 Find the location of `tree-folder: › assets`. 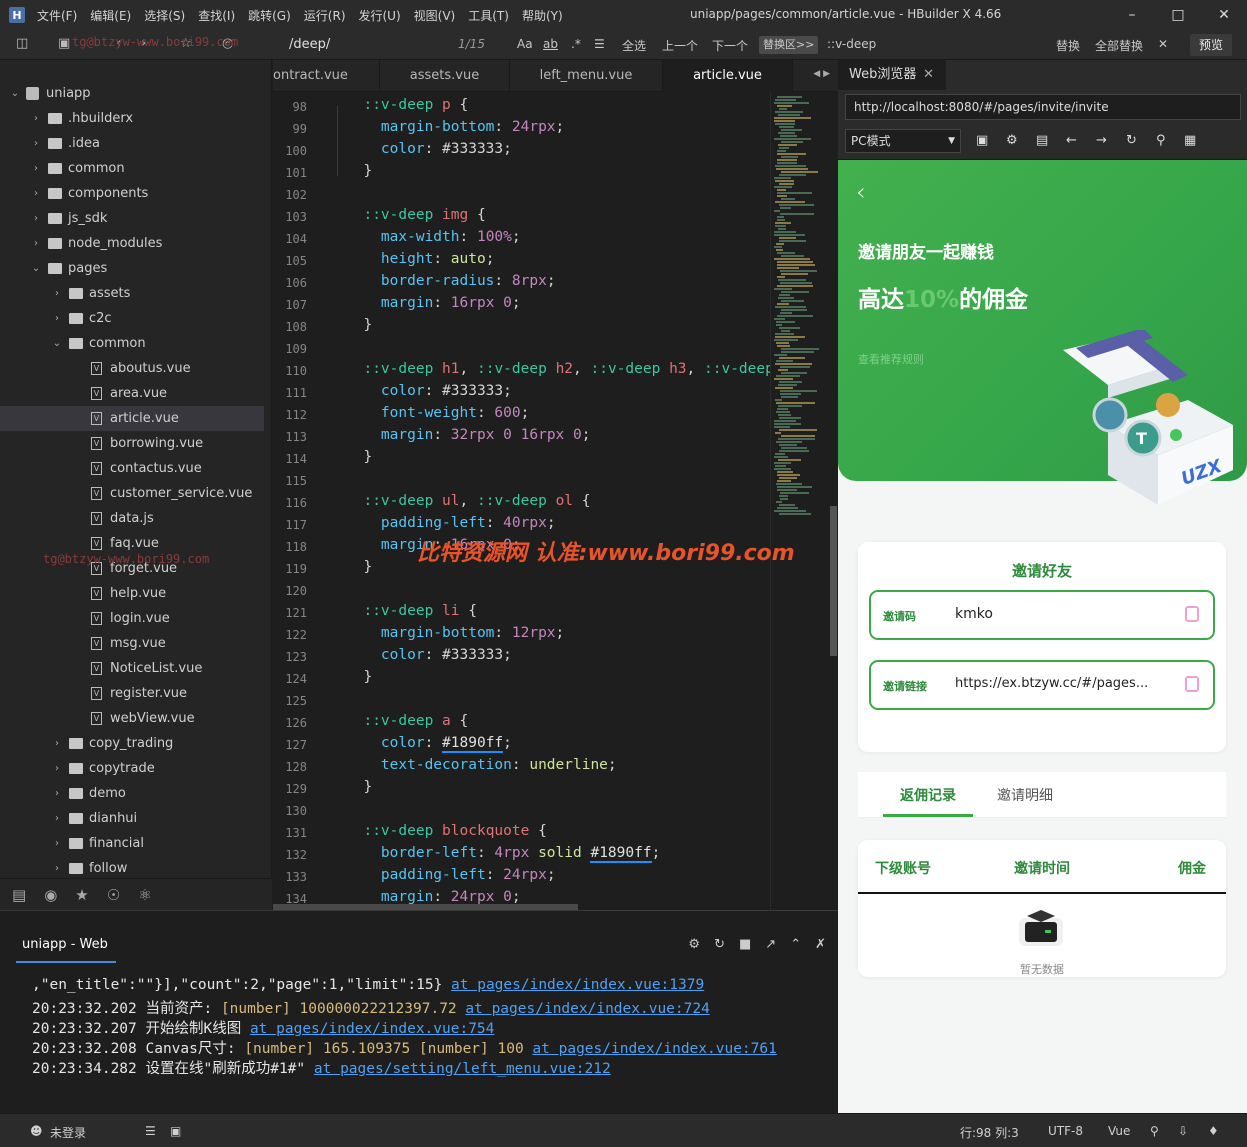

tree-folder: › assets is located at coordinates (132, 293).